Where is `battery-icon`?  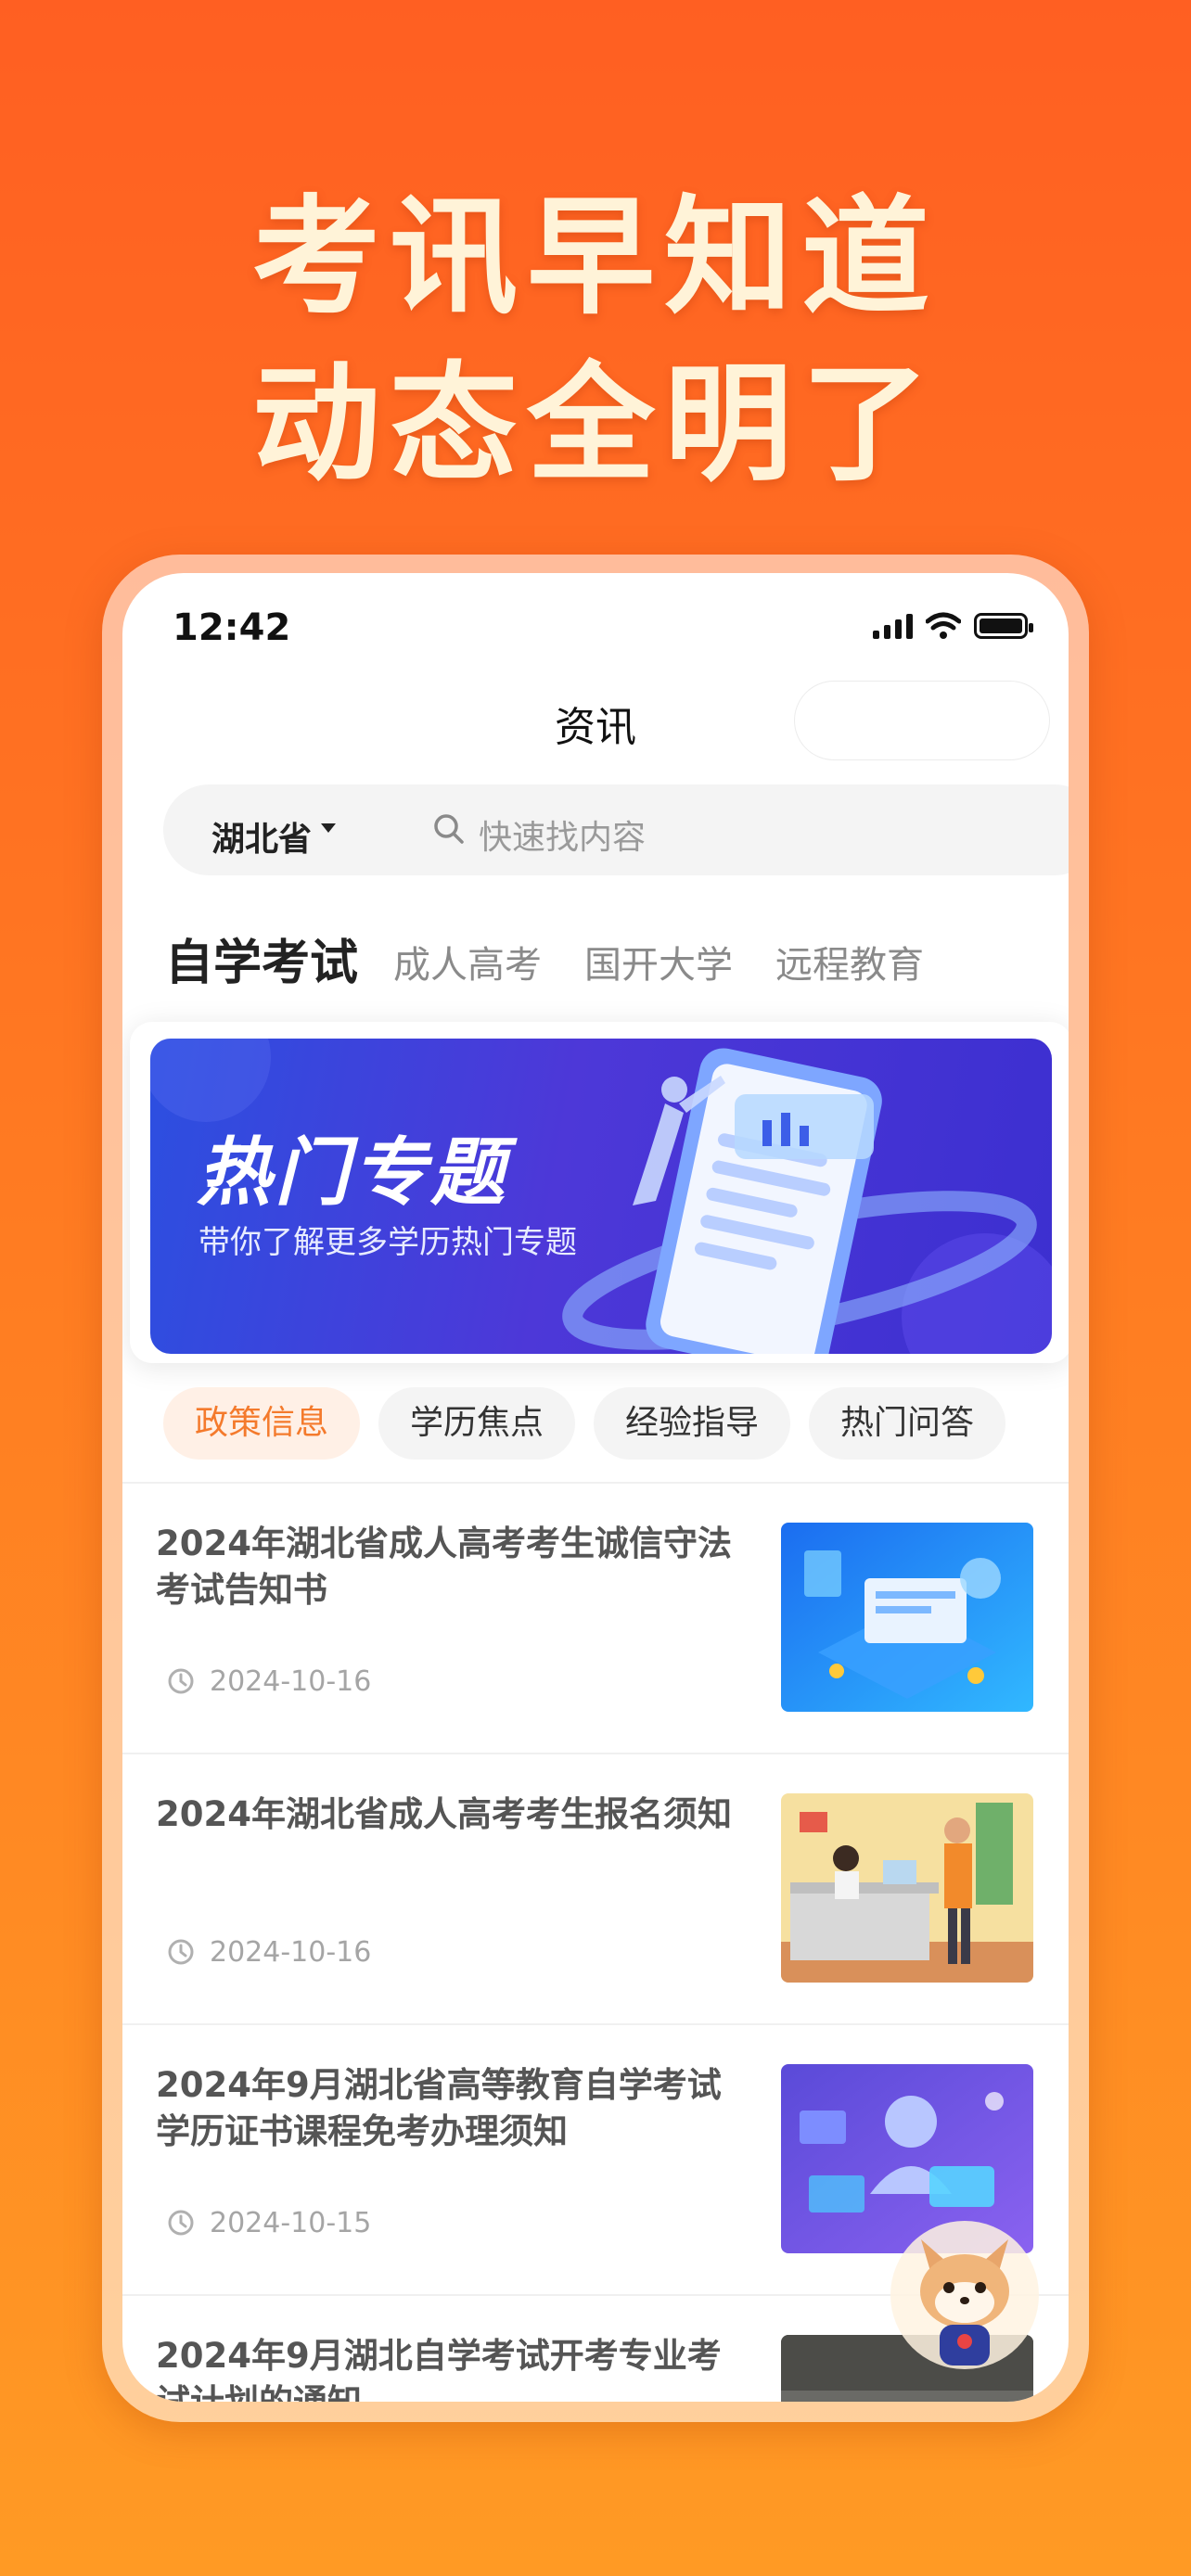 battery-icon is located at coordinates (1003, 626).